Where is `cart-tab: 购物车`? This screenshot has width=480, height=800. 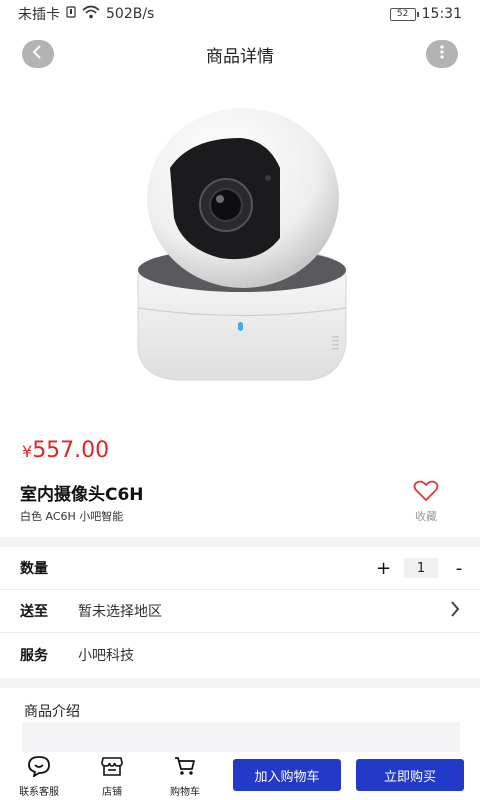
cart-tab: 购物车 is located at coordinates (185, 776).